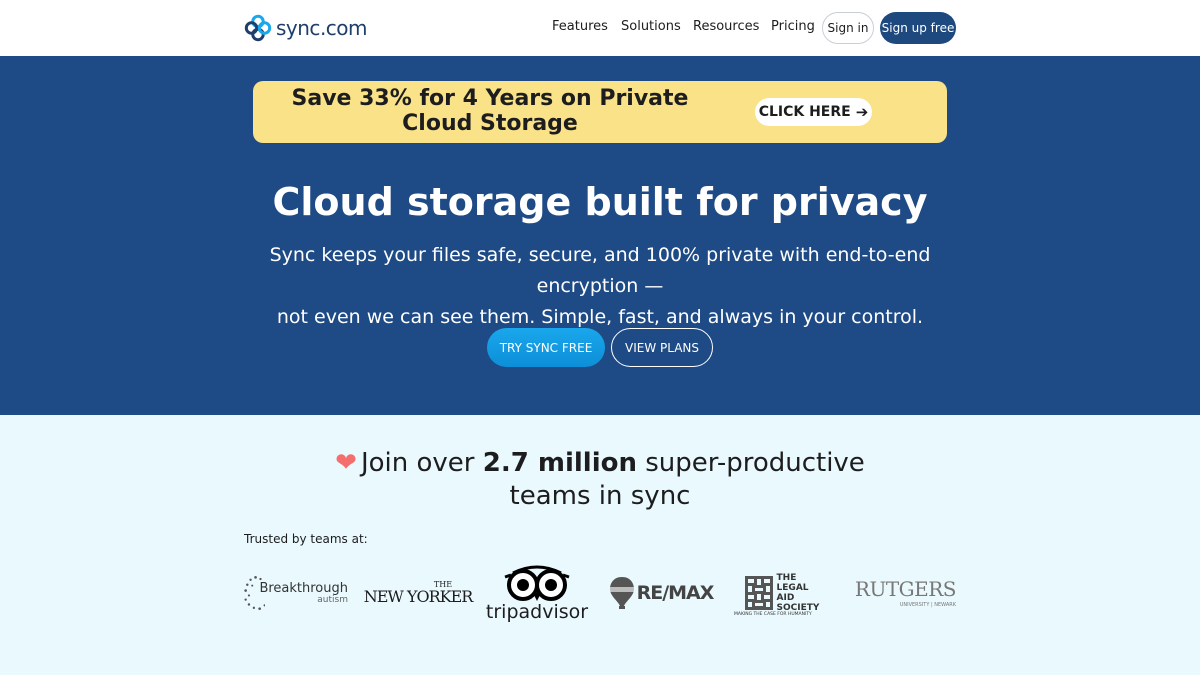 This screenshot has width=1200, height=675. I want to click on legal-aid-aid: AID, so click(785, 597).